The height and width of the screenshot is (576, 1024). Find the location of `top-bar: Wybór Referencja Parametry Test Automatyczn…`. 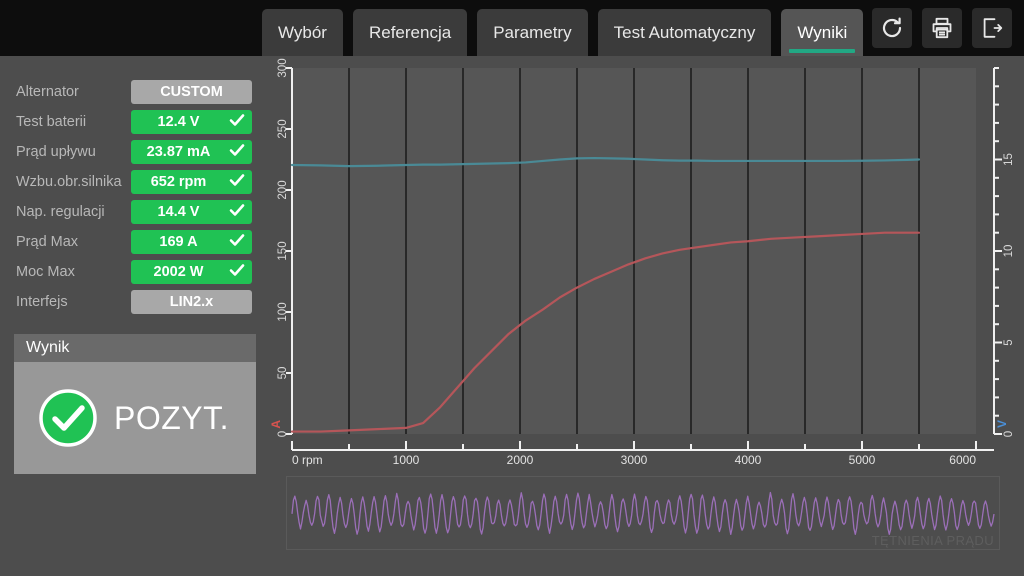

top-bar: Wybór Referencja Parametry Test Automatyczn… is located at coordinates (512, 28).